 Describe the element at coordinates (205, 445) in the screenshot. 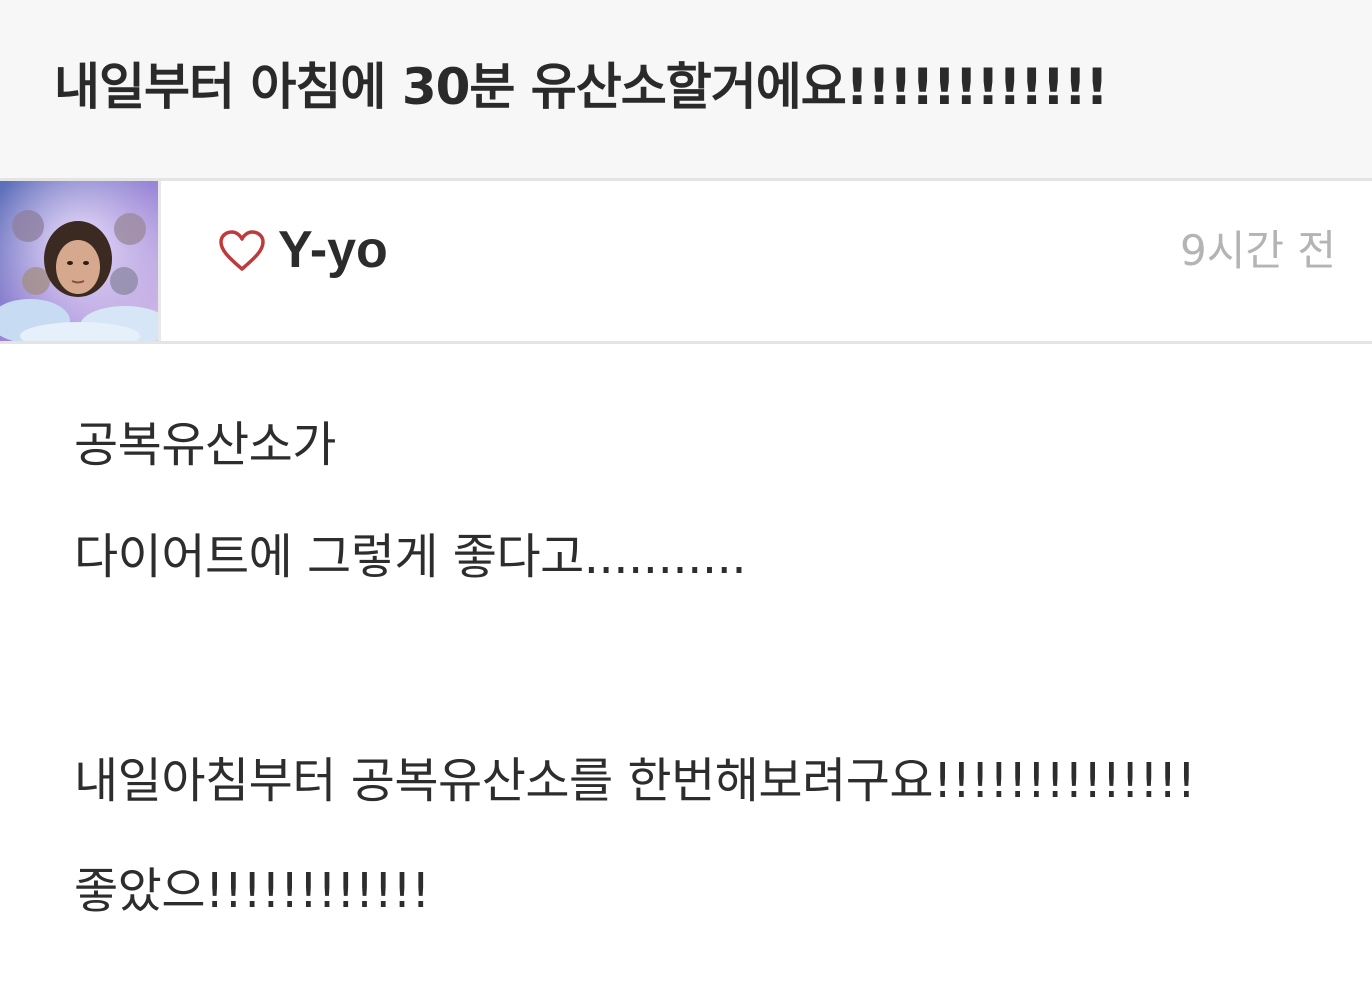

I see `body-line: 공복유산소가` at that location.